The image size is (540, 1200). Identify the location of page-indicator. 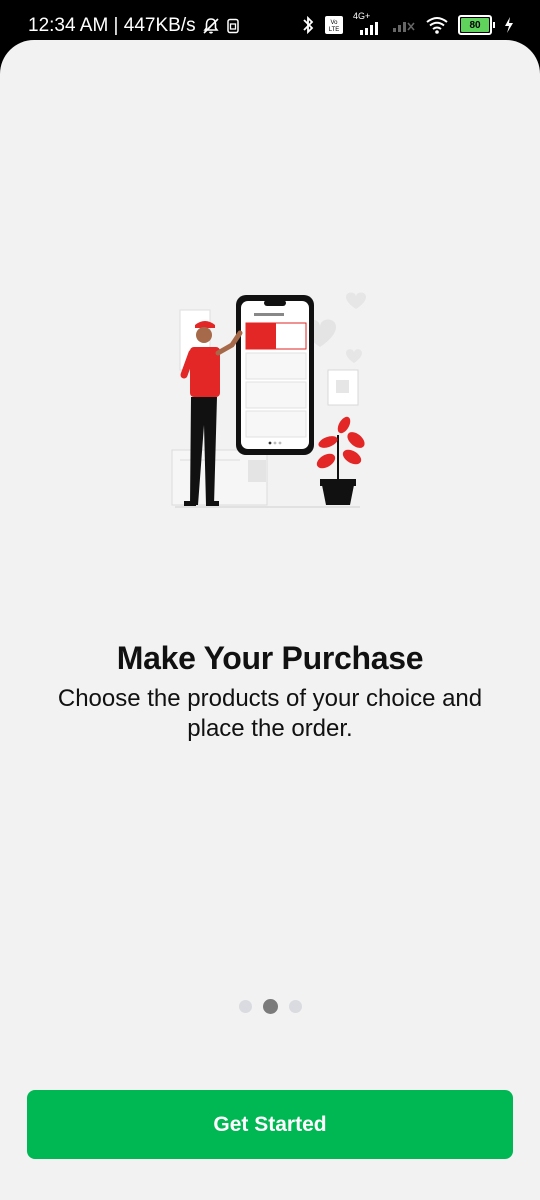
(270, 1006).